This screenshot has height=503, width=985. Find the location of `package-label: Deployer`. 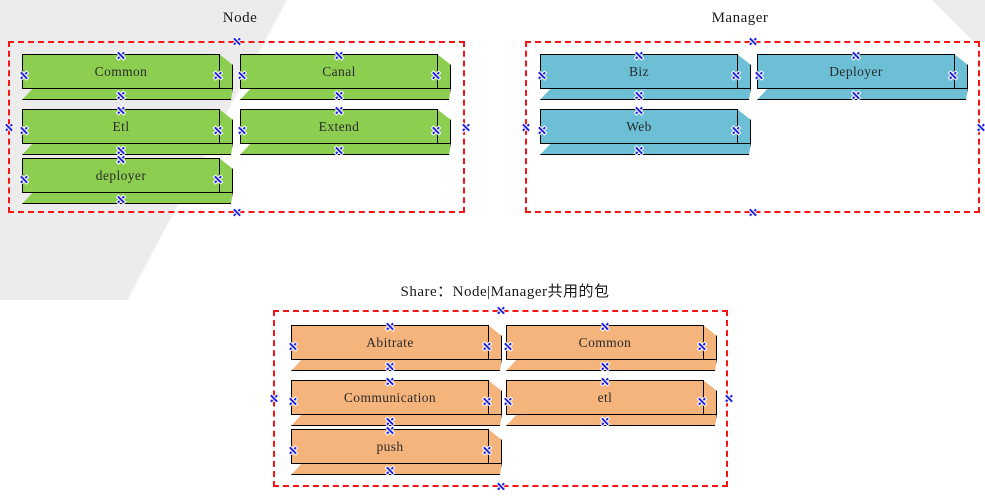

package-label: Deployer is located at coordinates (856, 71).